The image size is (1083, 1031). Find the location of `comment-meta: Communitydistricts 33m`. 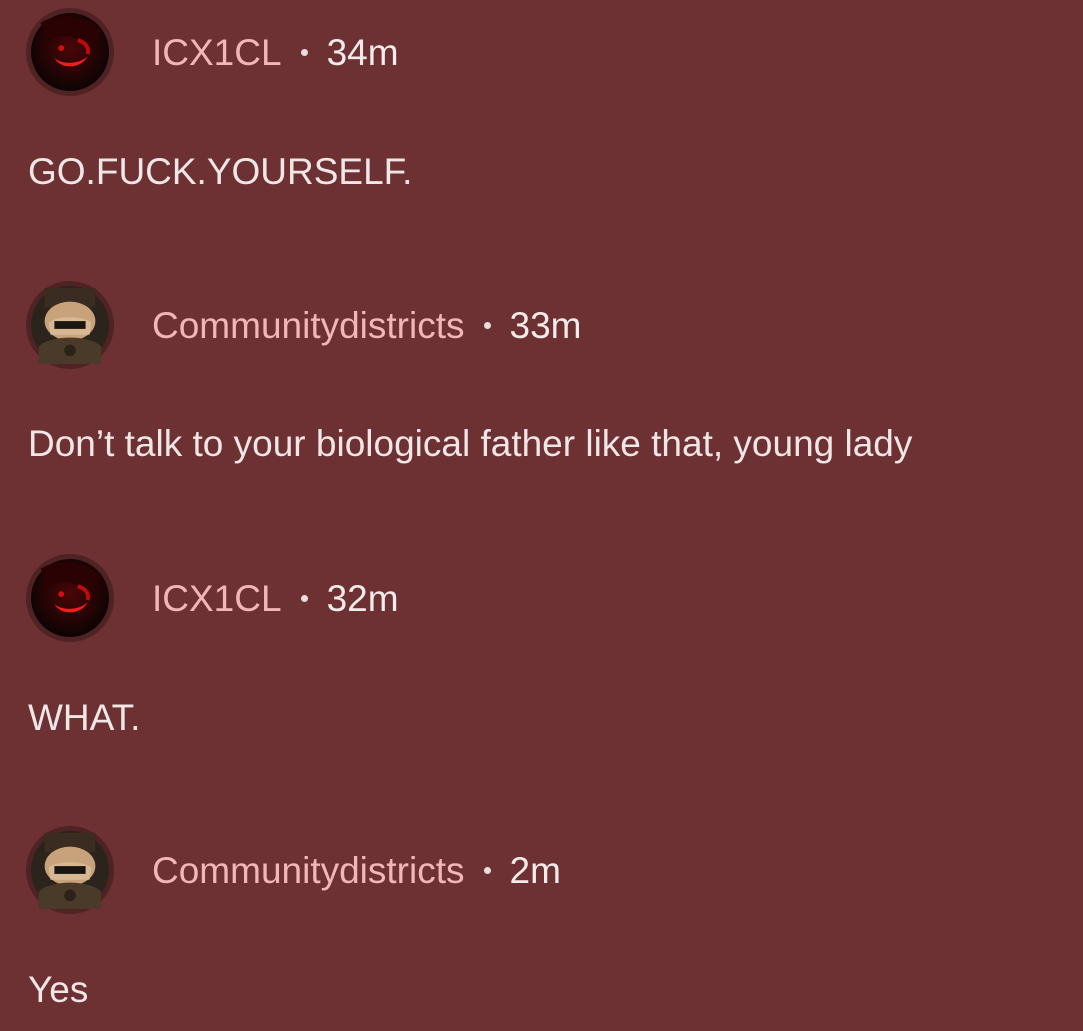

comment-meta: Communitydistricts 33m is located at coordinates (366, 325).